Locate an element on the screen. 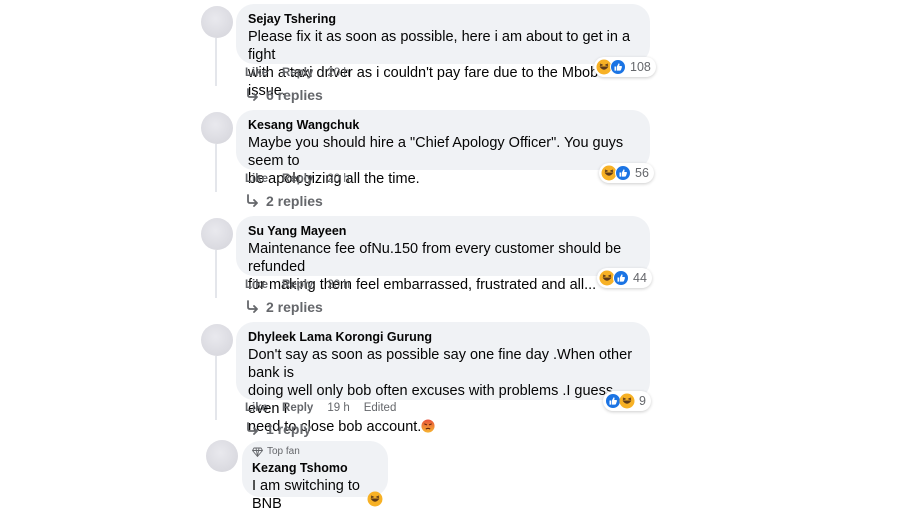 The width and height of the screenshot is (900, 513). reaction-count: 108 is located at coordinates (640, 67).